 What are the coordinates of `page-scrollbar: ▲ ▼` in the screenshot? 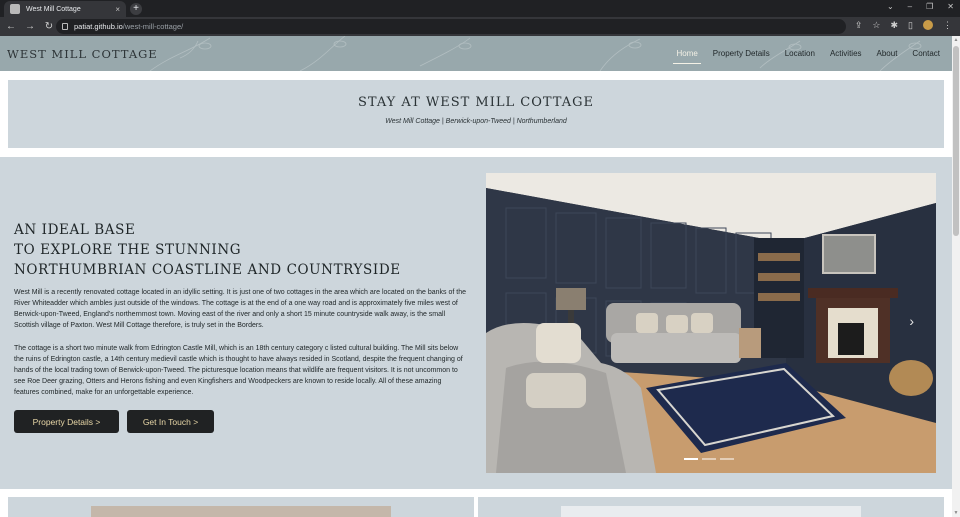 It's located at (956, 276).